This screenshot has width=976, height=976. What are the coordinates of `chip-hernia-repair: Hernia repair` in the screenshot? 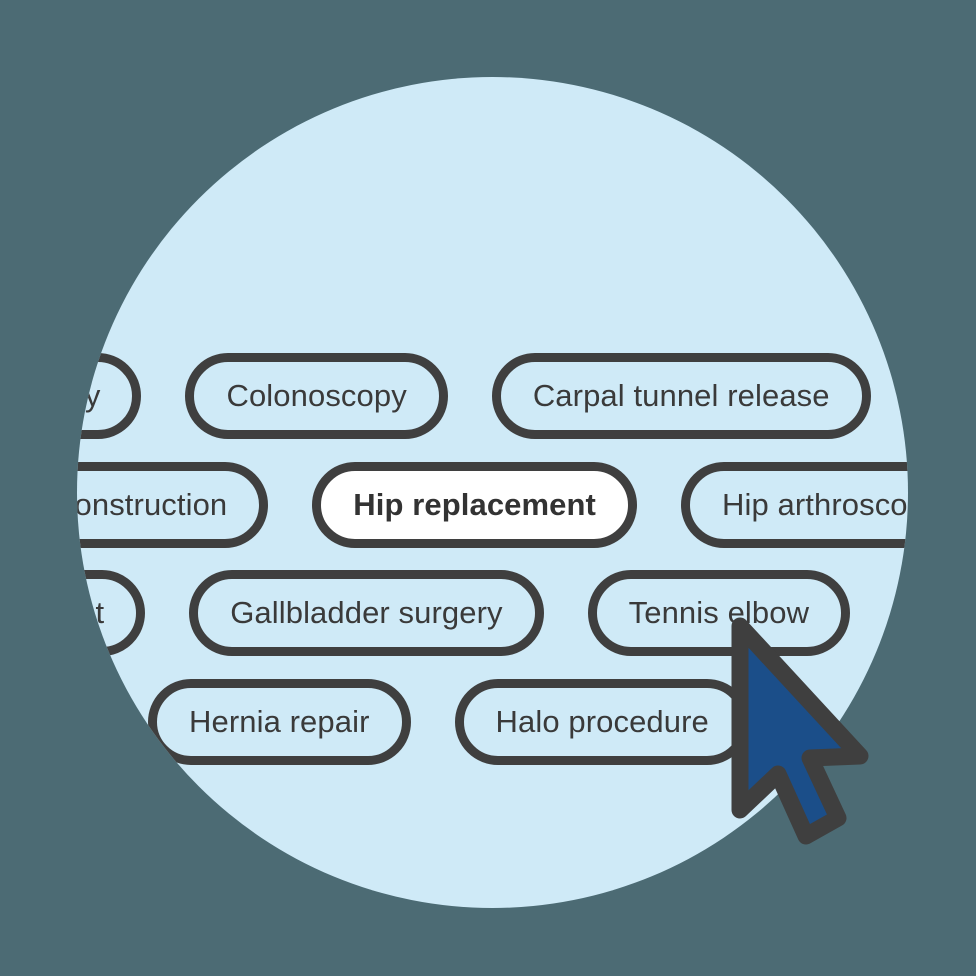 It's located at (279, 722).